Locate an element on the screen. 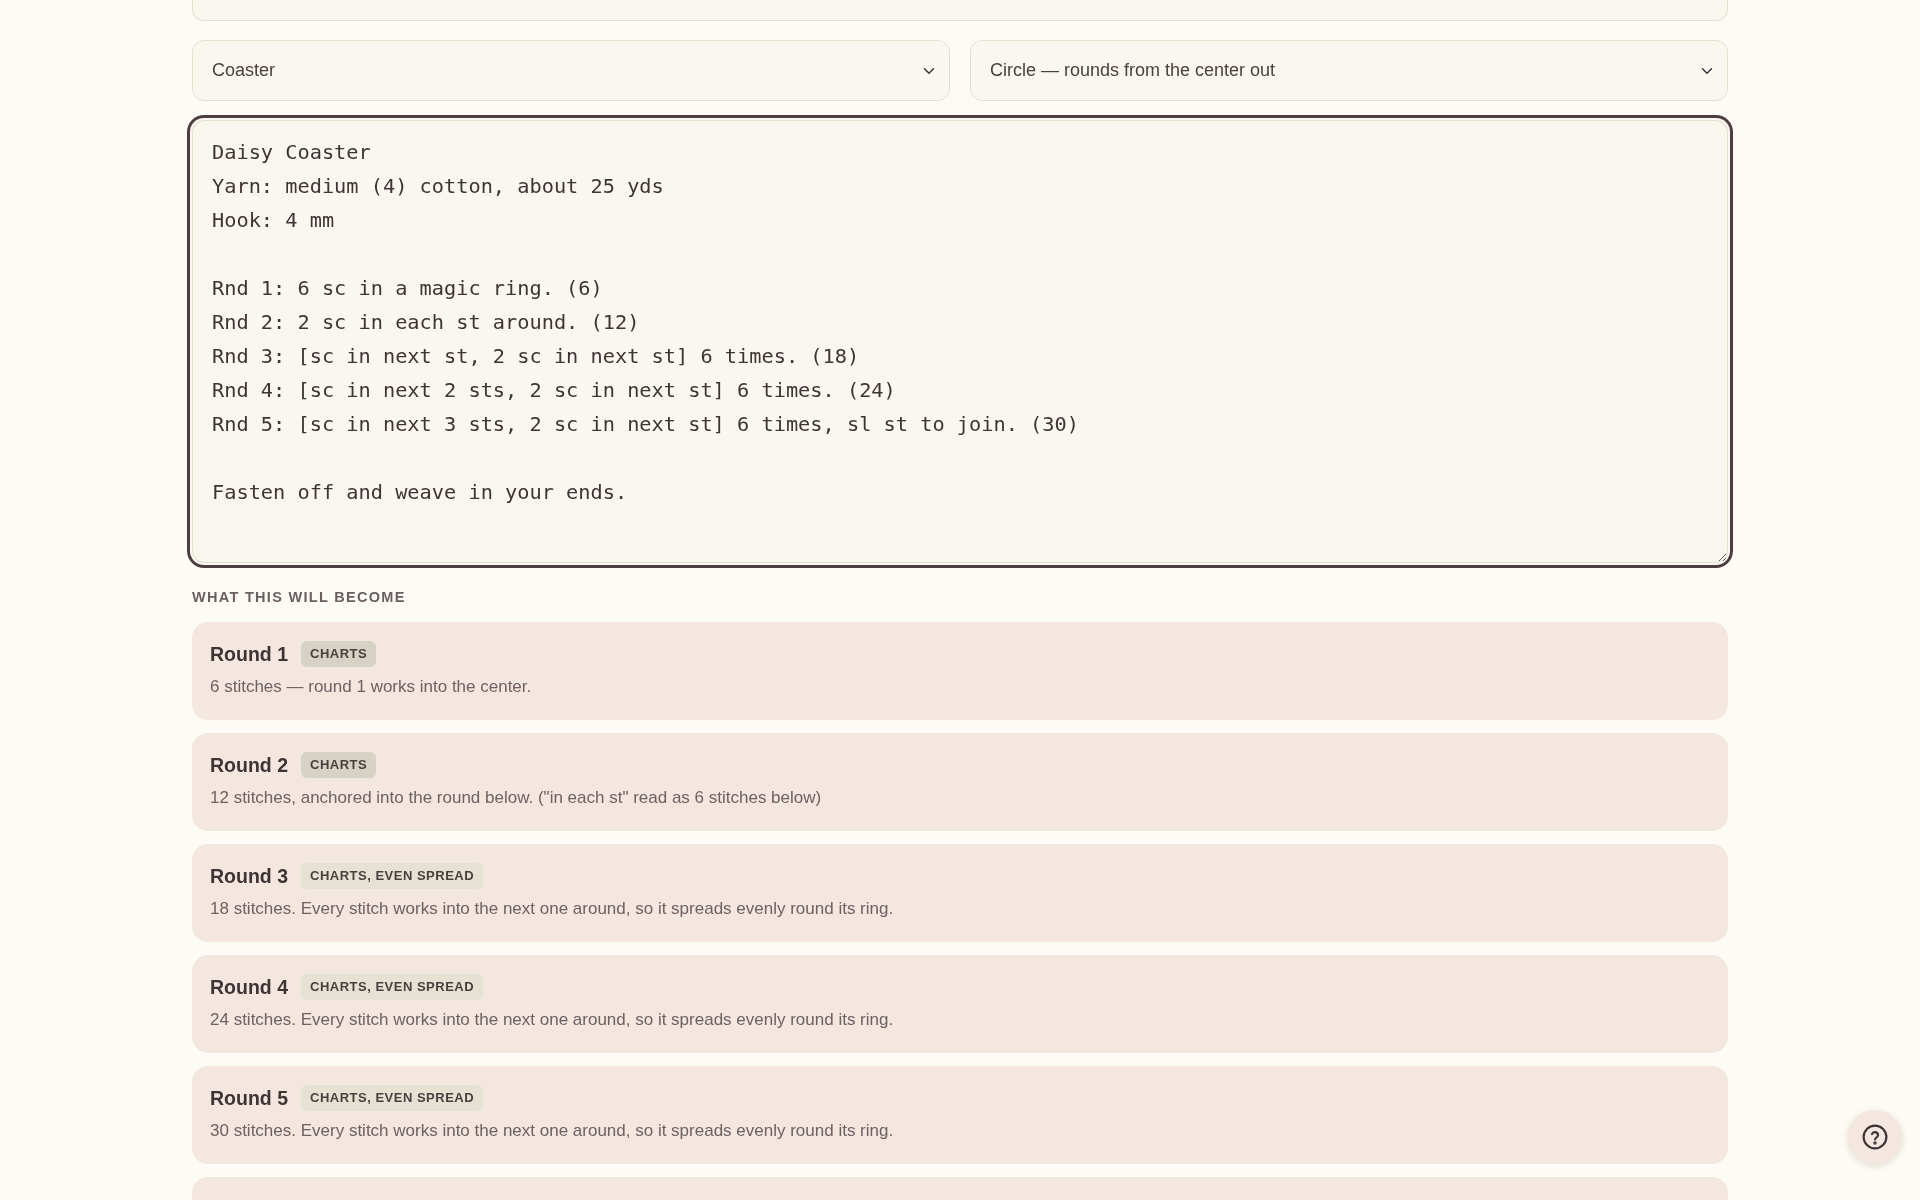 This screenshot has width=1920, height=1200. round-title: Round 2 is located at coordinates (249, 765).